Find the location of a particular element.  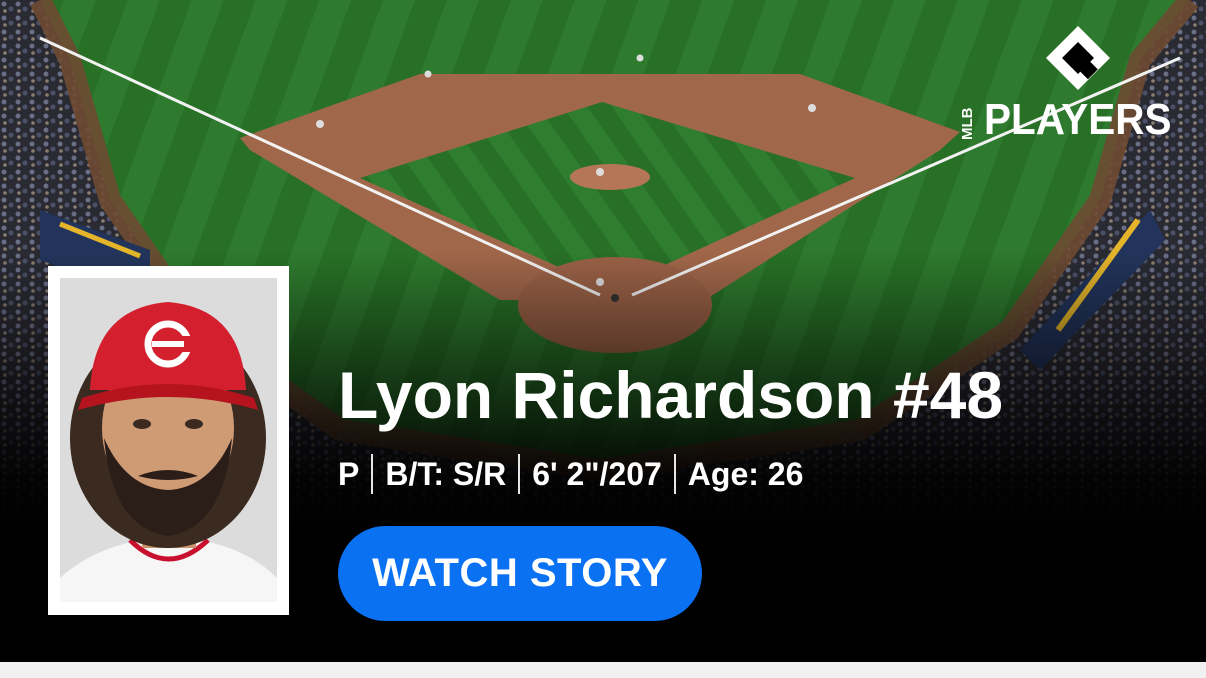

player-meta: P B/T: S/R 6' 2"/207 Age: 26 is located at coordinates (570, 474).